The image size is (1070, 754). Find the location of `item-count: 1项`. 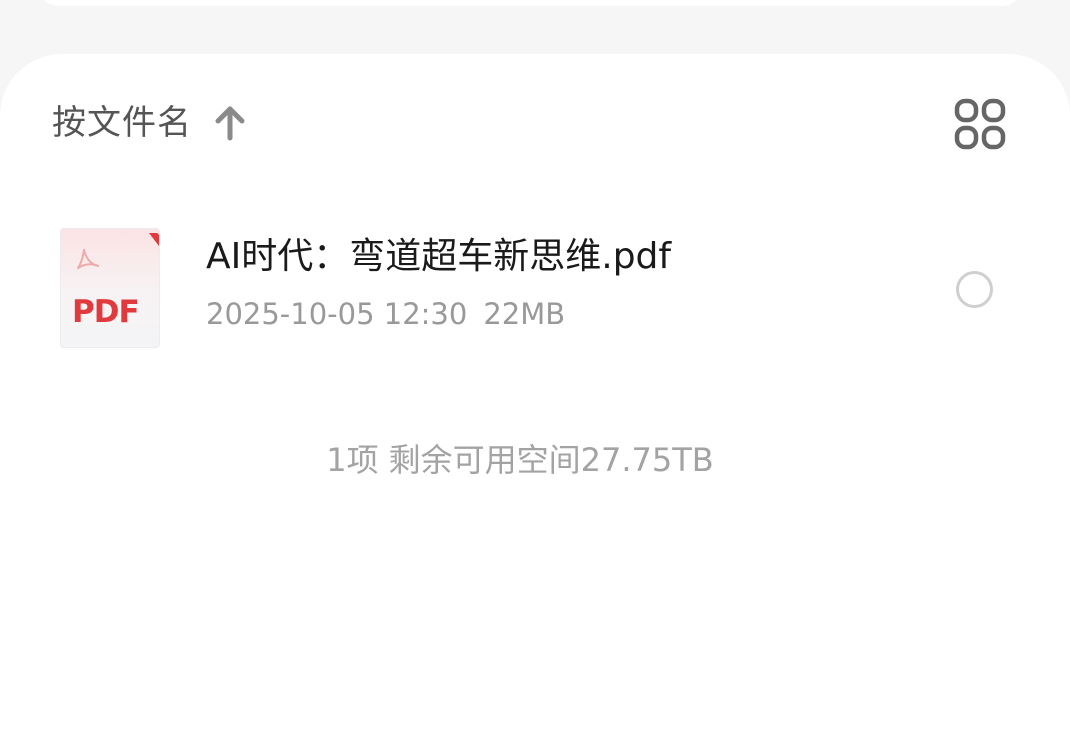

item-count: 1项 is located at coordinates (352, 460).